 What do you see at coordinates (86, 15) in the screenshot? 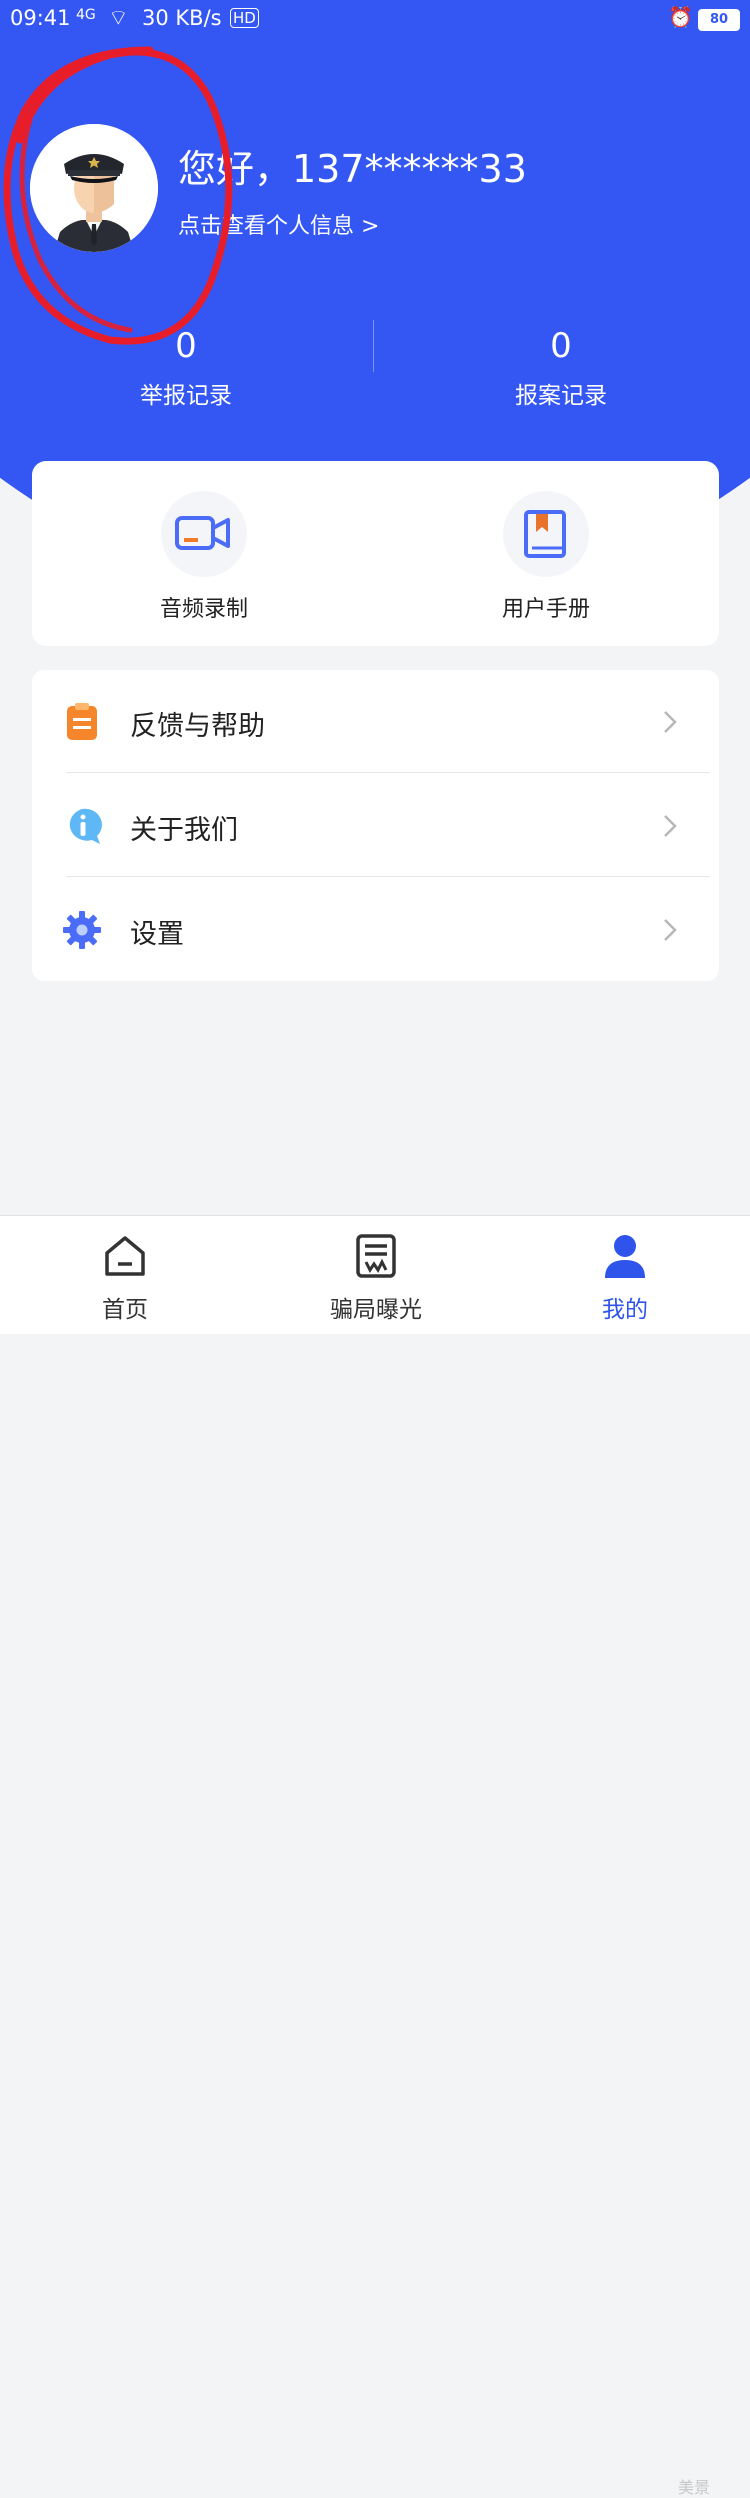
I see `signal-icon: 4G` at bounding box center [86, 15].